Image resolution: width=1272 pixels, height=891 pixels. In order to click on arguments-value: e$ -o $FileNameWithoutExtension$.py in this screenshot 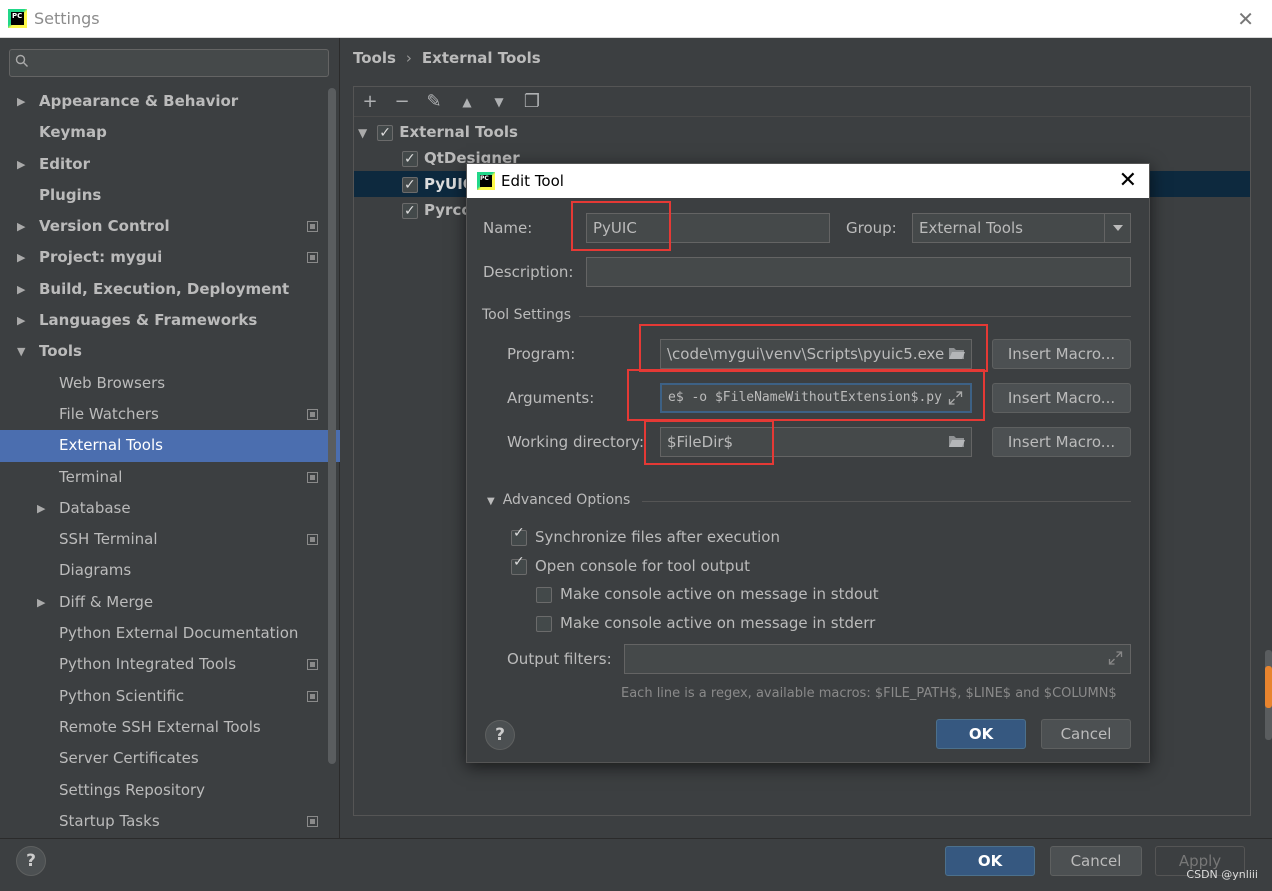, I will do `click(805, 397)`.